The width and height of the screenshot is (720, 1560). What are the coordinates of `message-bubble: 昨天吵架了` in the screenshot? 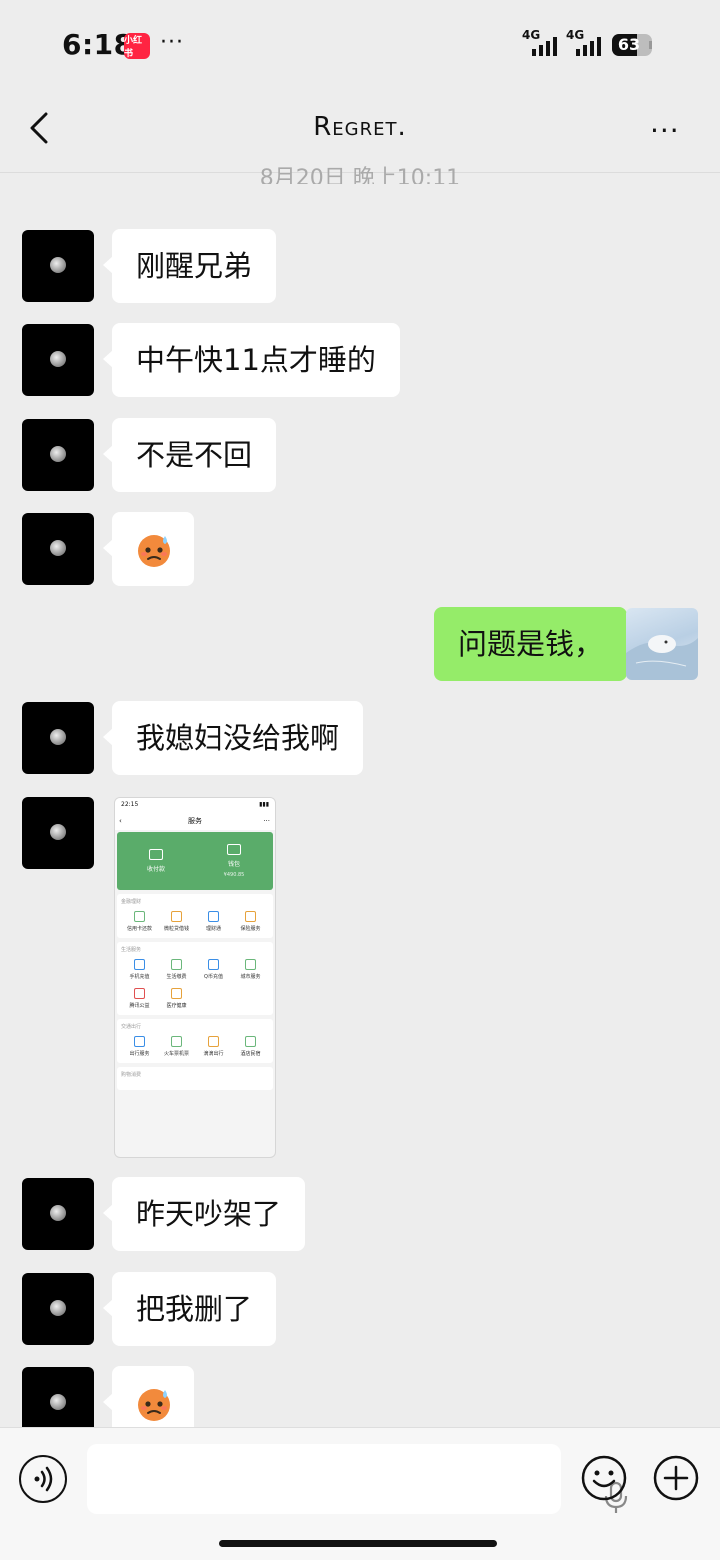 It's located at (204, 1214).